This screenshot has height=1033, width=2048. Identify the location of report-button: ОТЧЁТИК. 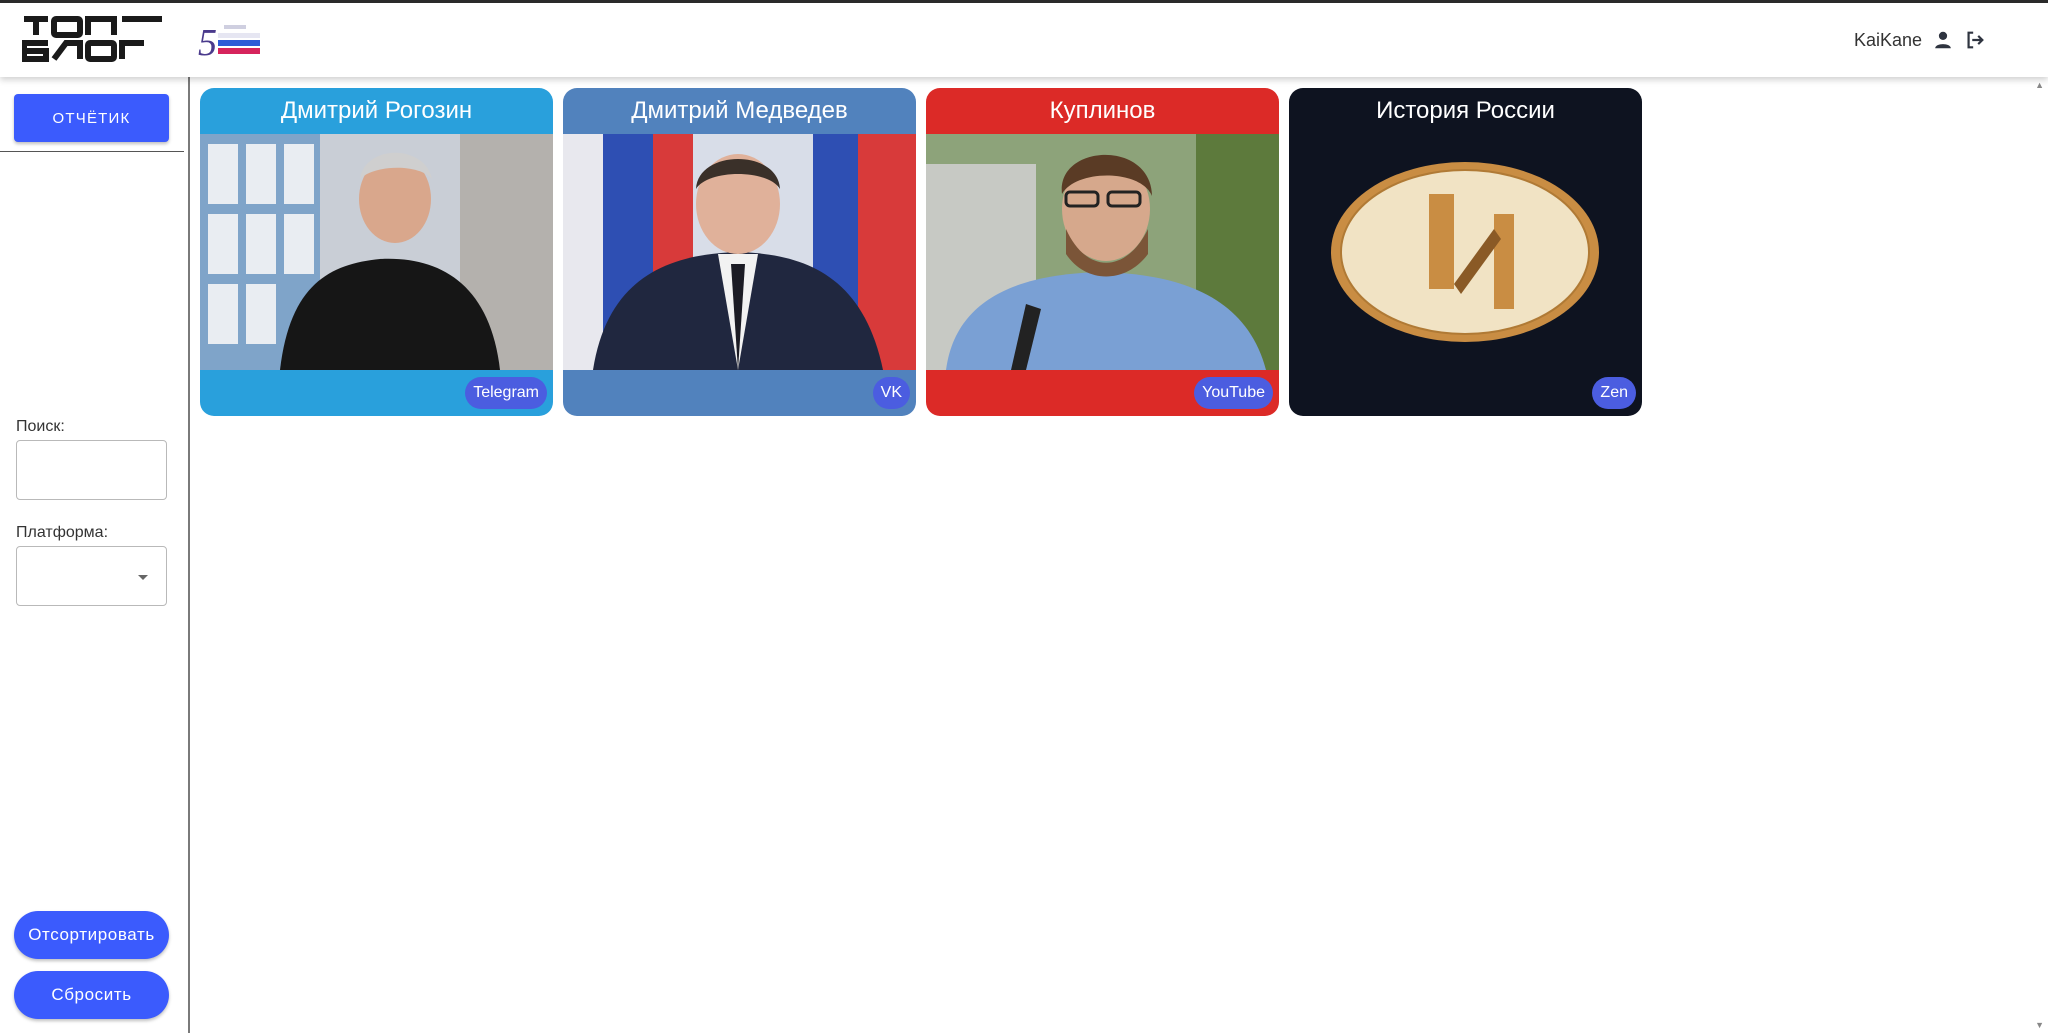
(91, 118).